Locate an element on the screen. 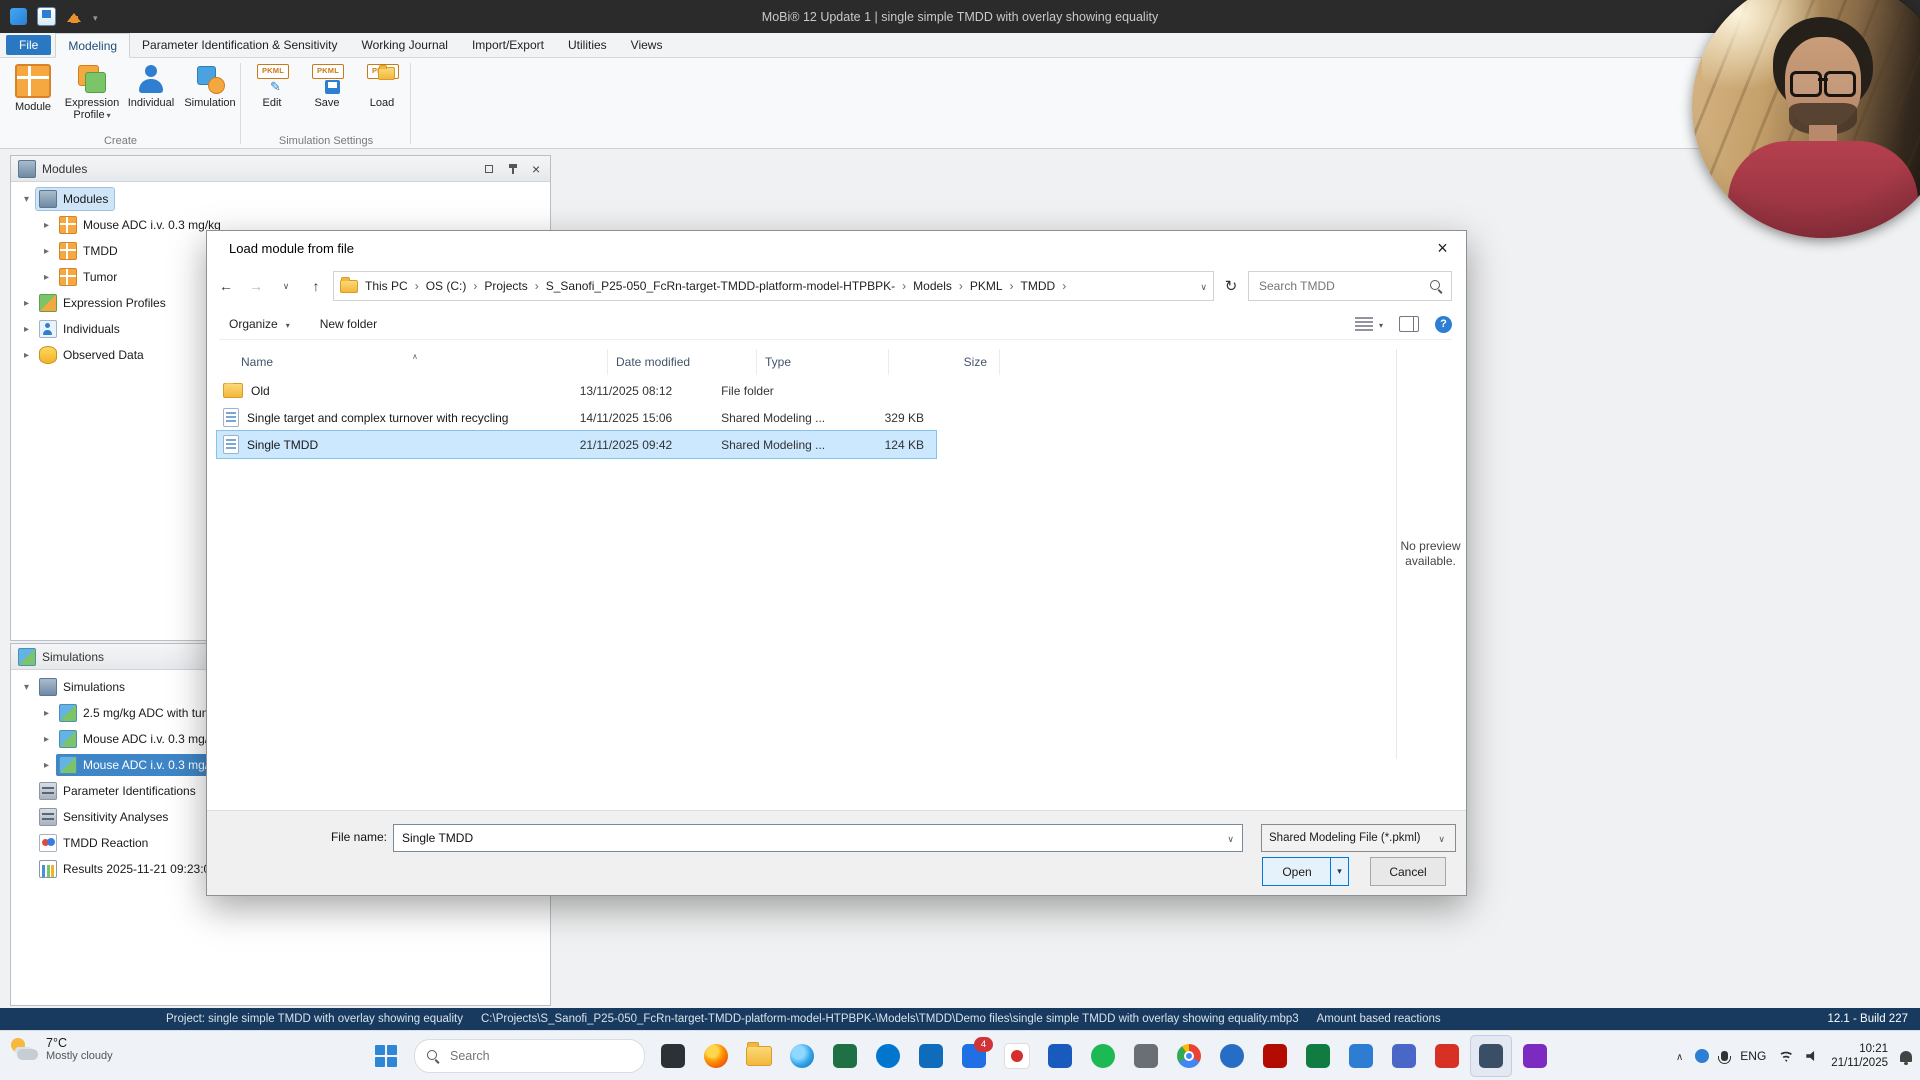  taskbar-app-file-explorer is located at coordinates (759, 1056).